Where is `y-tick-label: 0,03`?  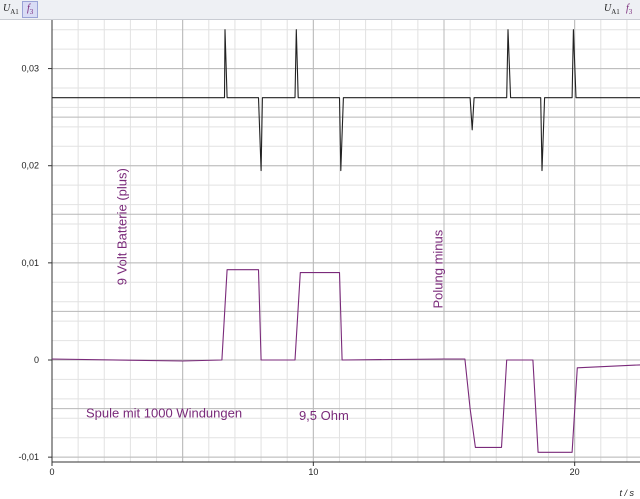 y-tick-label: 0,03 is located at coordinates (30, 69).